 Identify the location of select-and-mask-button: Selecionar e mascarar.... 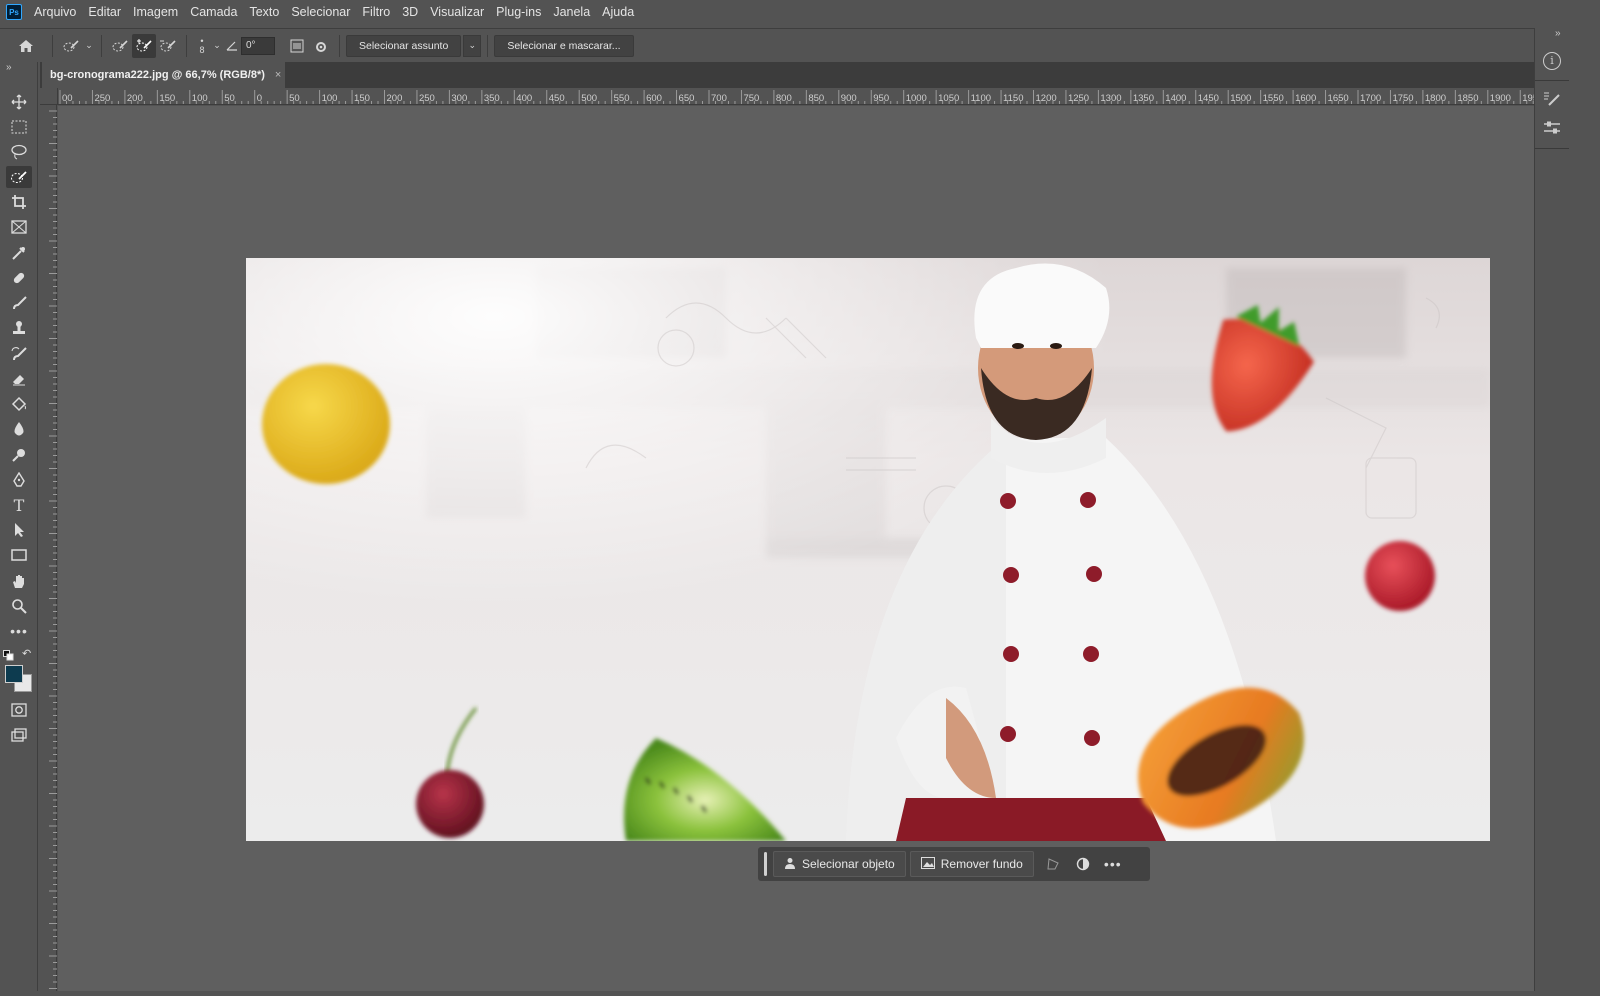
(564, 45).